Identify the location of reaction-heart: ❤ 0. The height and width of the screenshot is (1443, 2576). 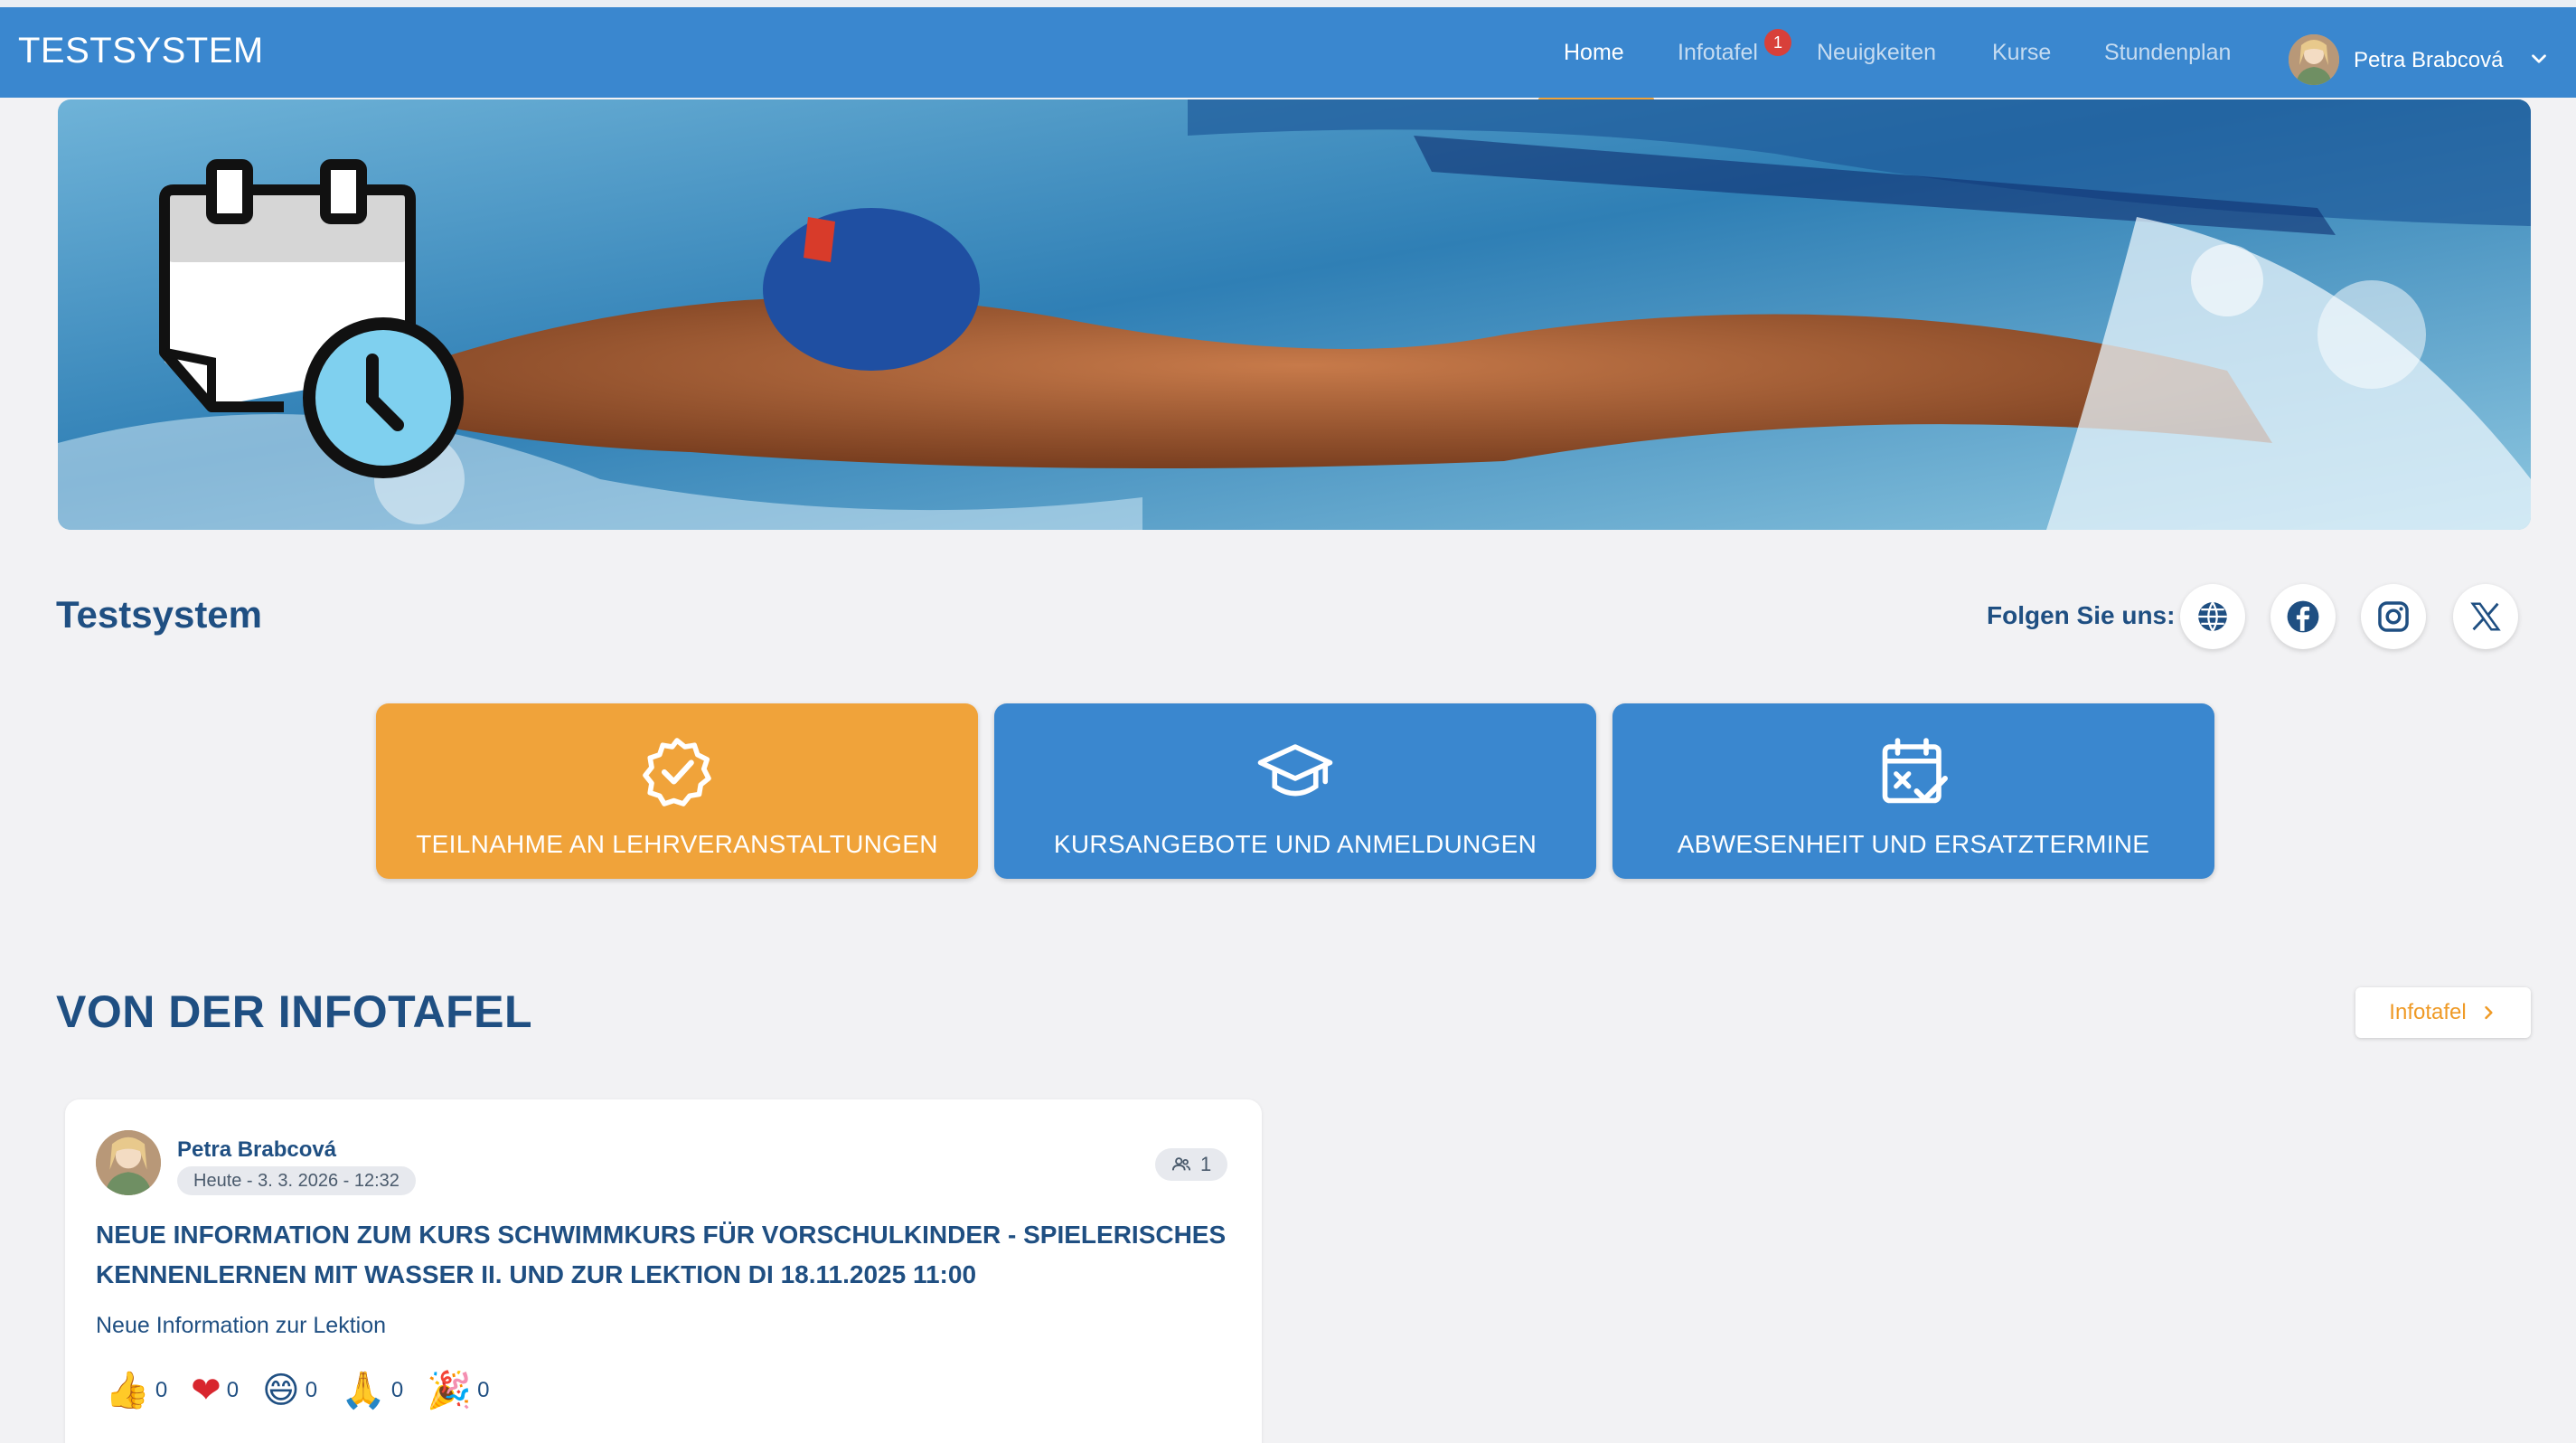
(215, 1390).